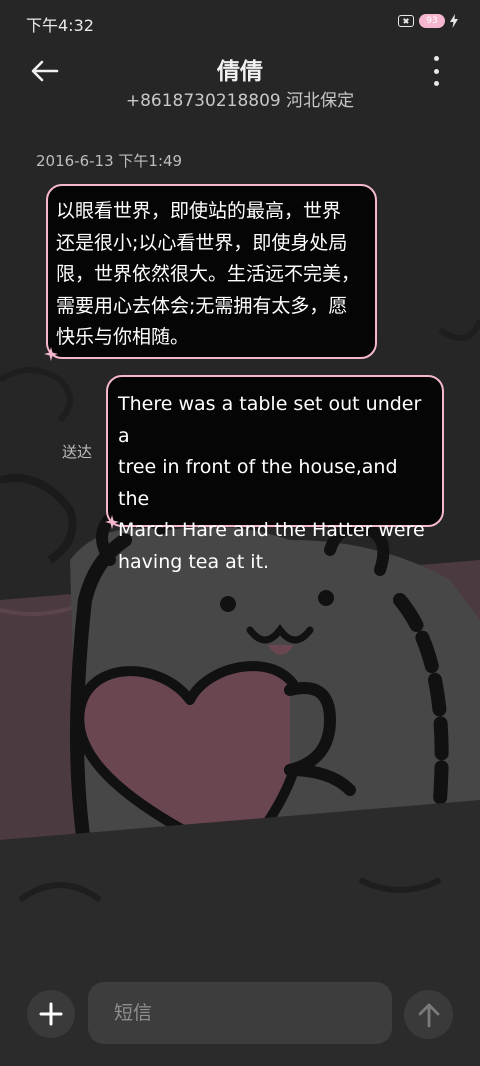 The height and width of the screenshot is (1066, 480). What do you see at coordinates (199, 211) in the screenshot?
I see `message-line: 以眼看世界，即使站的最高，世界` at bounding box center [199, 211].